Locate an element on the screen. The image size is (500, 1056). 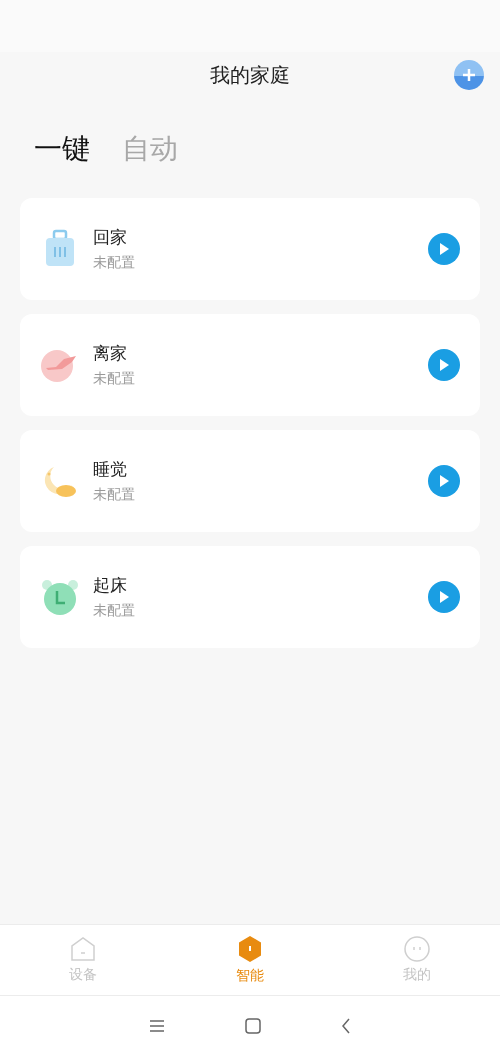
scene-card: 离家 未配置 is located at coordinates (250, 365).